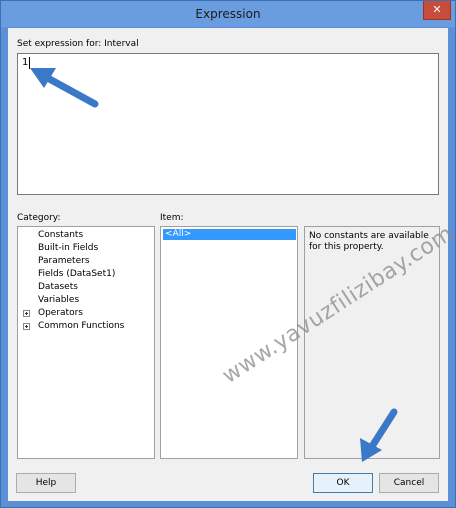  Describe the element at coordinates (64, 88) in the screenshot. I see `arrow-to-expression-icon` at that location.